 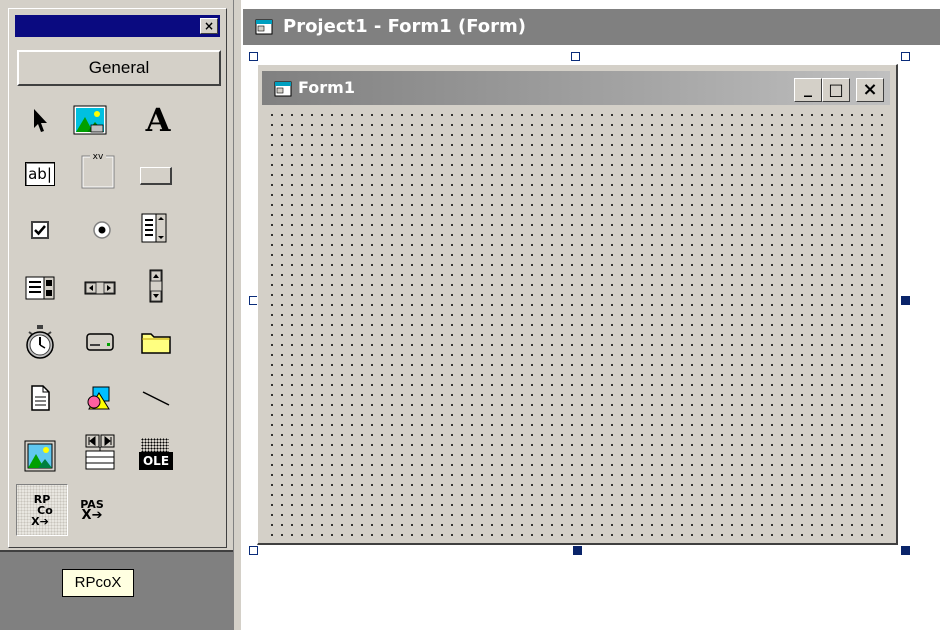 I want to click on vscrollbar-icon, so click(x=156, y=286).